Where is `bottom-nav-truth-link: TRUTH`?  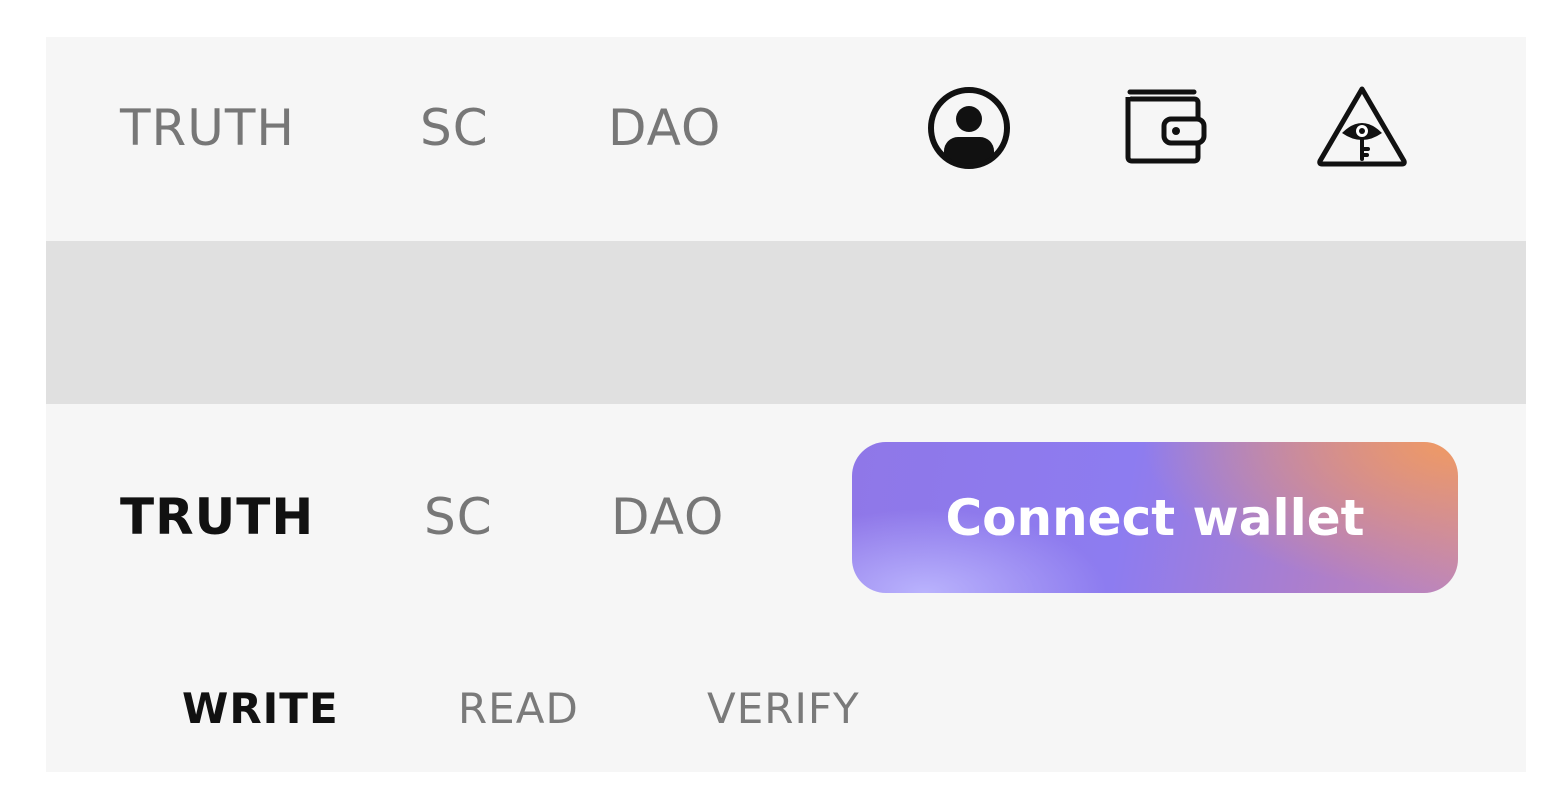
bottom-nav-truth-link: TRUTH is located at coordinates (217, 517).